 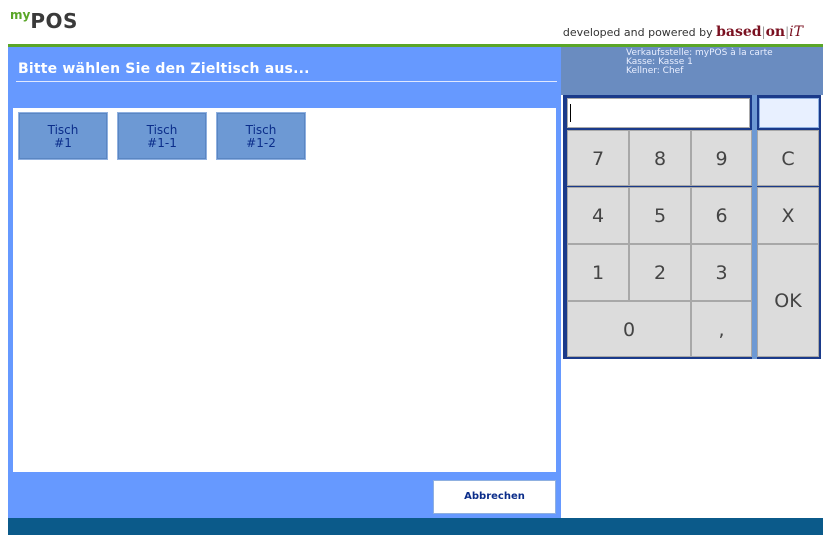 I want to click on key-4: 4, so click(x=598, y=215).